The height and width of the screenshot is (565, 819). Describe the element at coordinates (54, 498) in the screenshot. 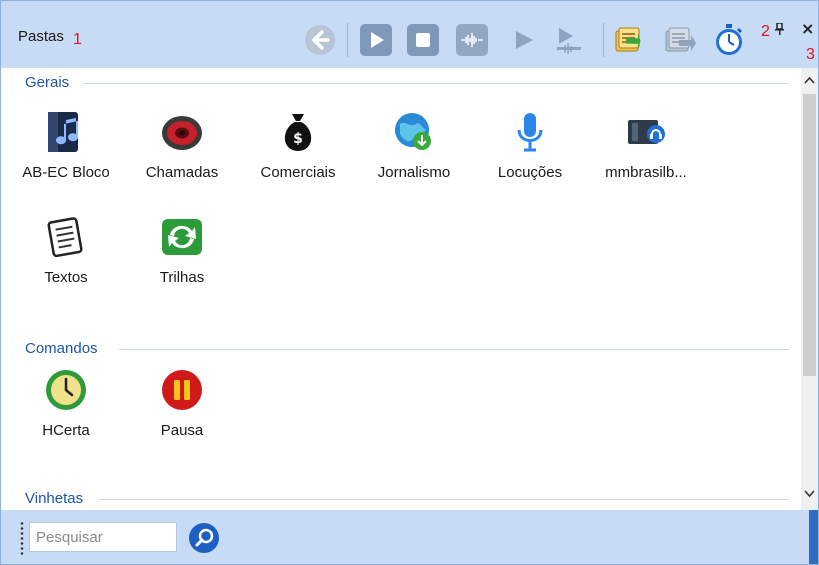

I see `group-heading-vinhetas: Vinhetas` at that location.